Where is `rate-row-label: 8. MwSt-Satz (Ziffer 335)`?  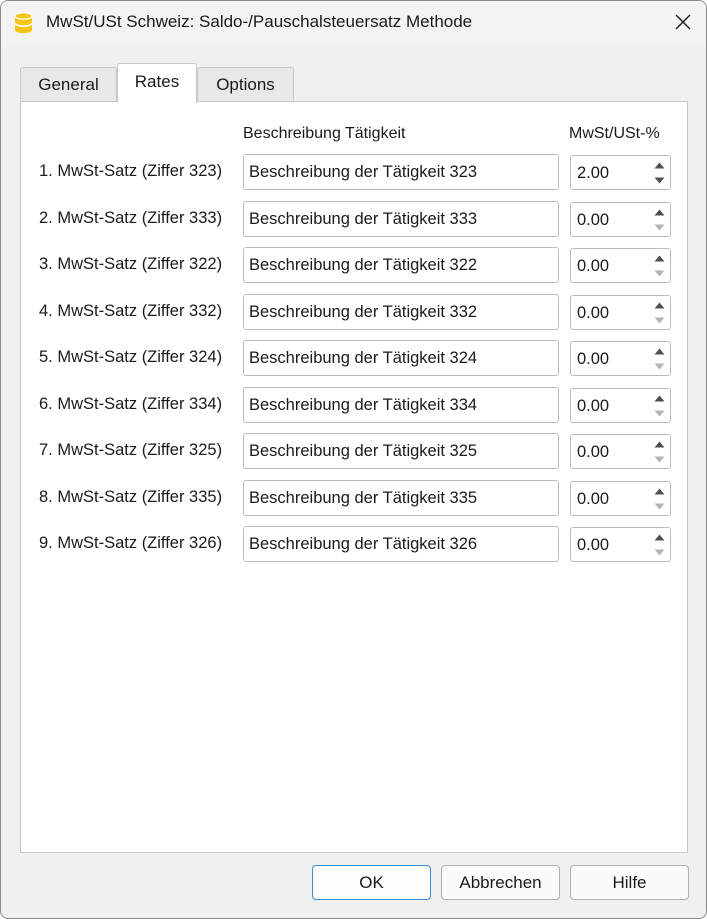 rate-row-label: 8. MwSt-Satz (Ziffer 335) is located at coordinates (131, 497).